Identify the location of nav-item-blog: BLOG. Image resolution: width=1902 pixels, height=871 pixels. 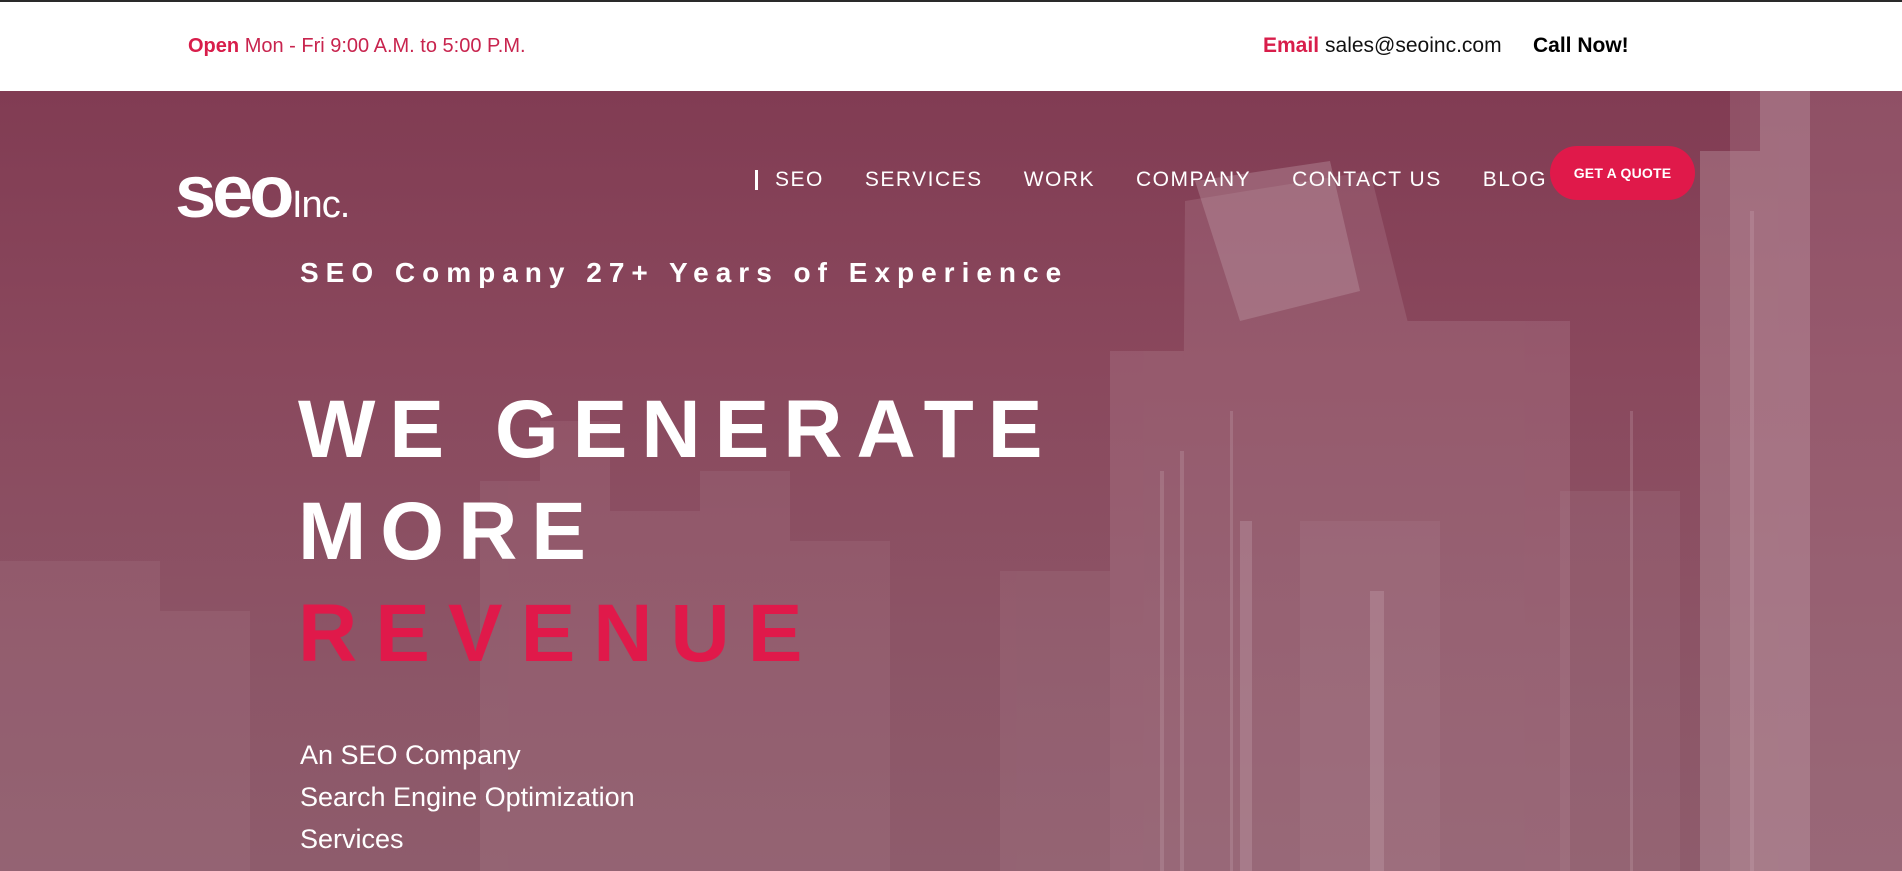
(1515, 180).